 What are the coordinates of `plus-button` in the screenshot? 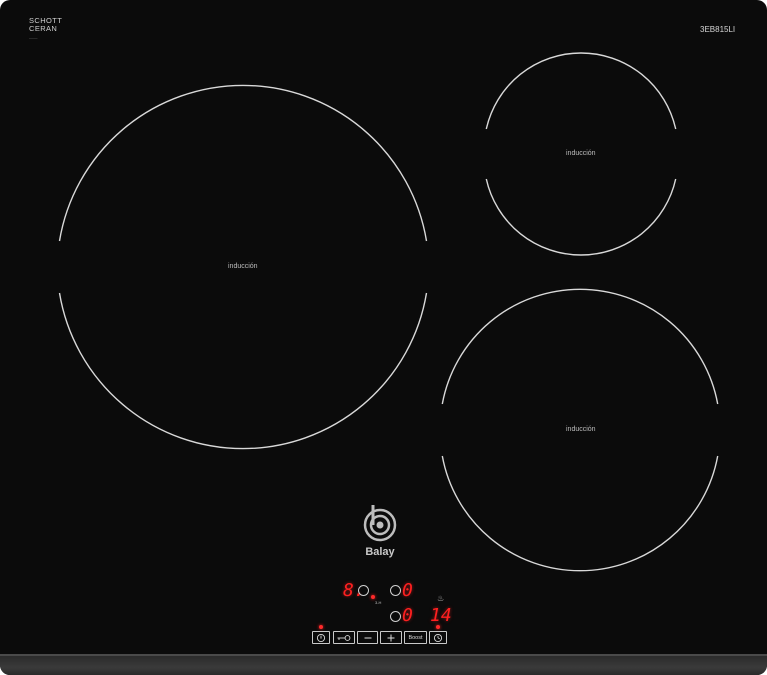 It's located at (391, 637).